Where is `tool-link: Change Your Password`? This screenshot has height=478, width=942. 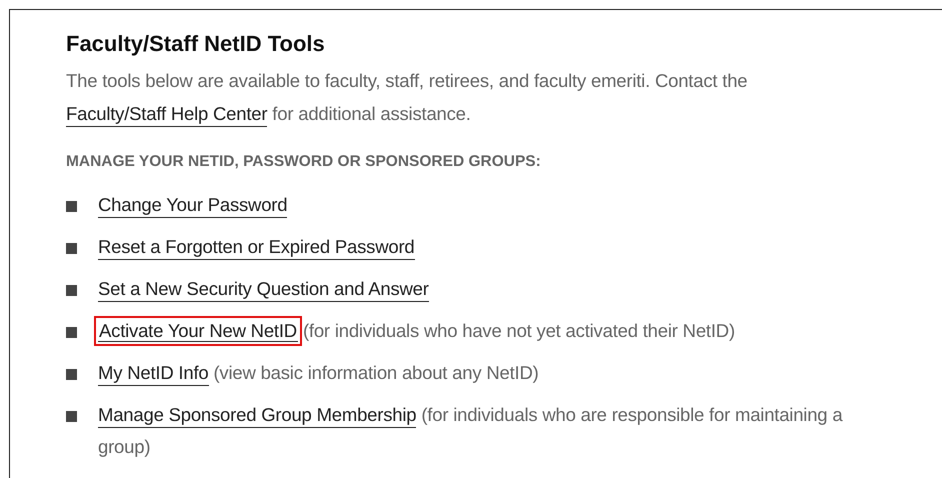
tool-link: Change Your Password is located at coordinates (193, 206).